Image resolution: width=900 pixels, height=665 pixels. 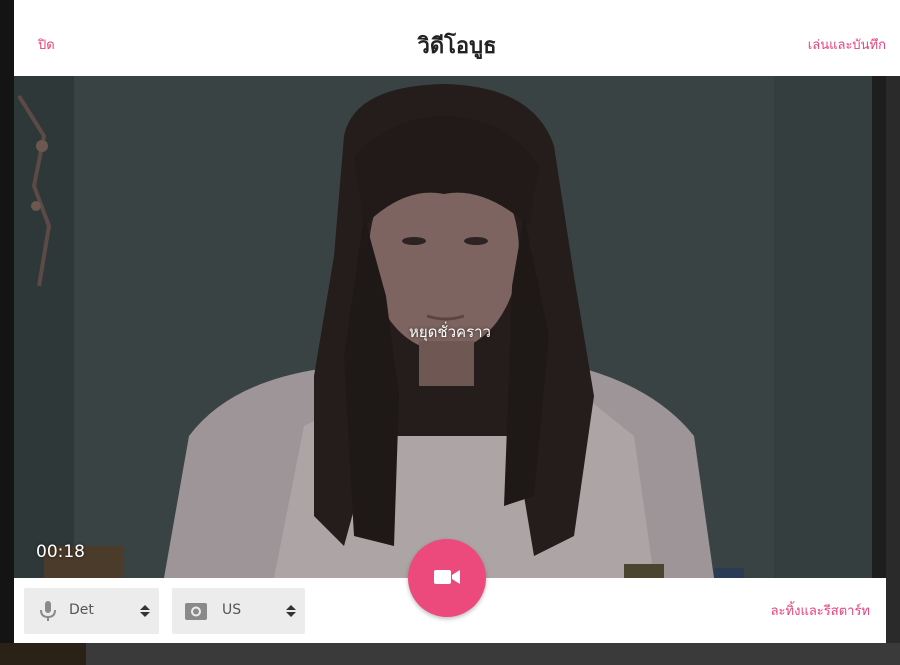 I want to click on record-button, so click(x=447, y=578).